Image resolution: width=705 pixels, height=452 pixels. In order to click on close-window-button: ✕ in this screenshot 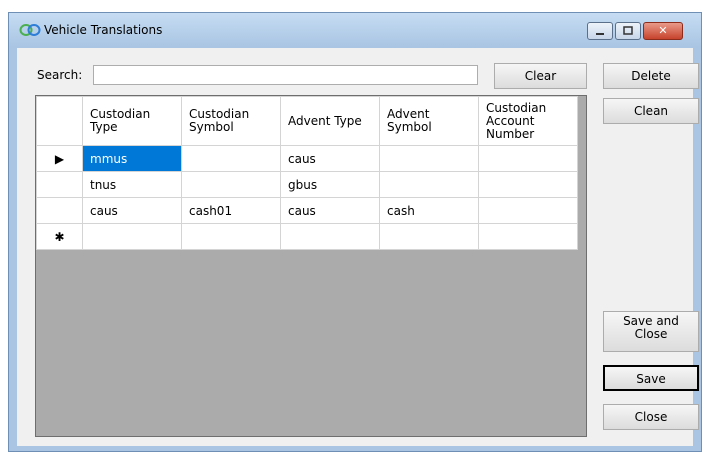, I will do `click(663, 31)`.